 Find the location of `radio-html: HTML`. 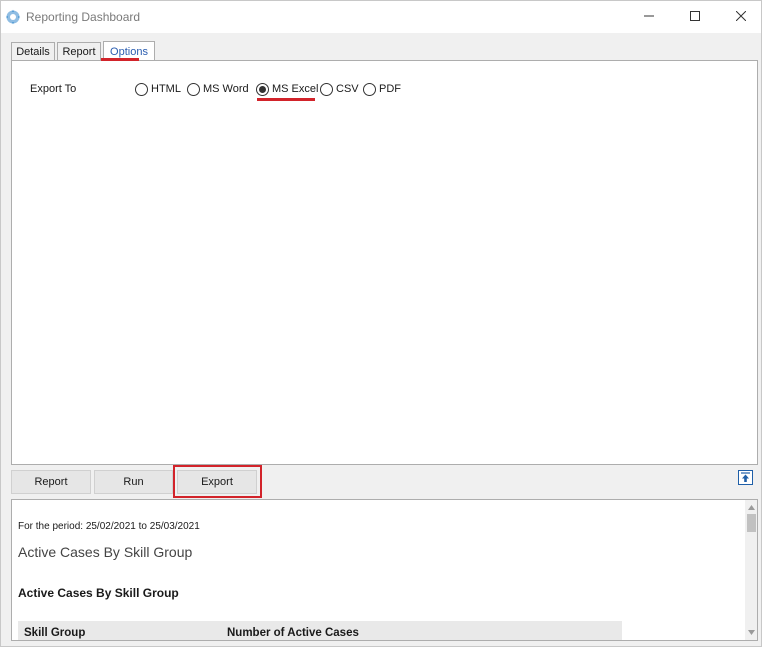

radio-html: HTML is located at coordinates (158, 89).